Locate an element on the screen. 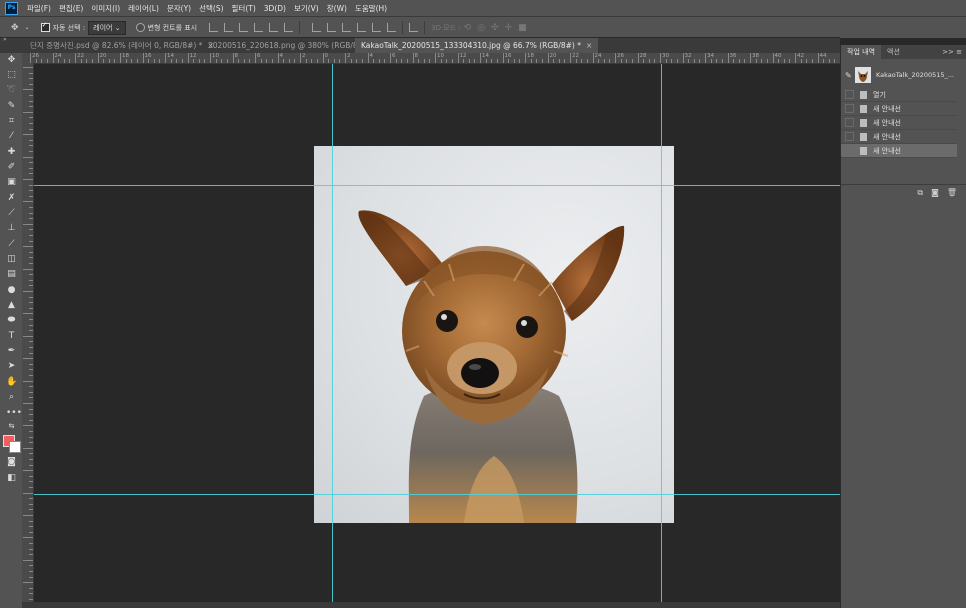 This screenshot has height=608, width=966. align-top-icon is located at coordinates (214, 27).